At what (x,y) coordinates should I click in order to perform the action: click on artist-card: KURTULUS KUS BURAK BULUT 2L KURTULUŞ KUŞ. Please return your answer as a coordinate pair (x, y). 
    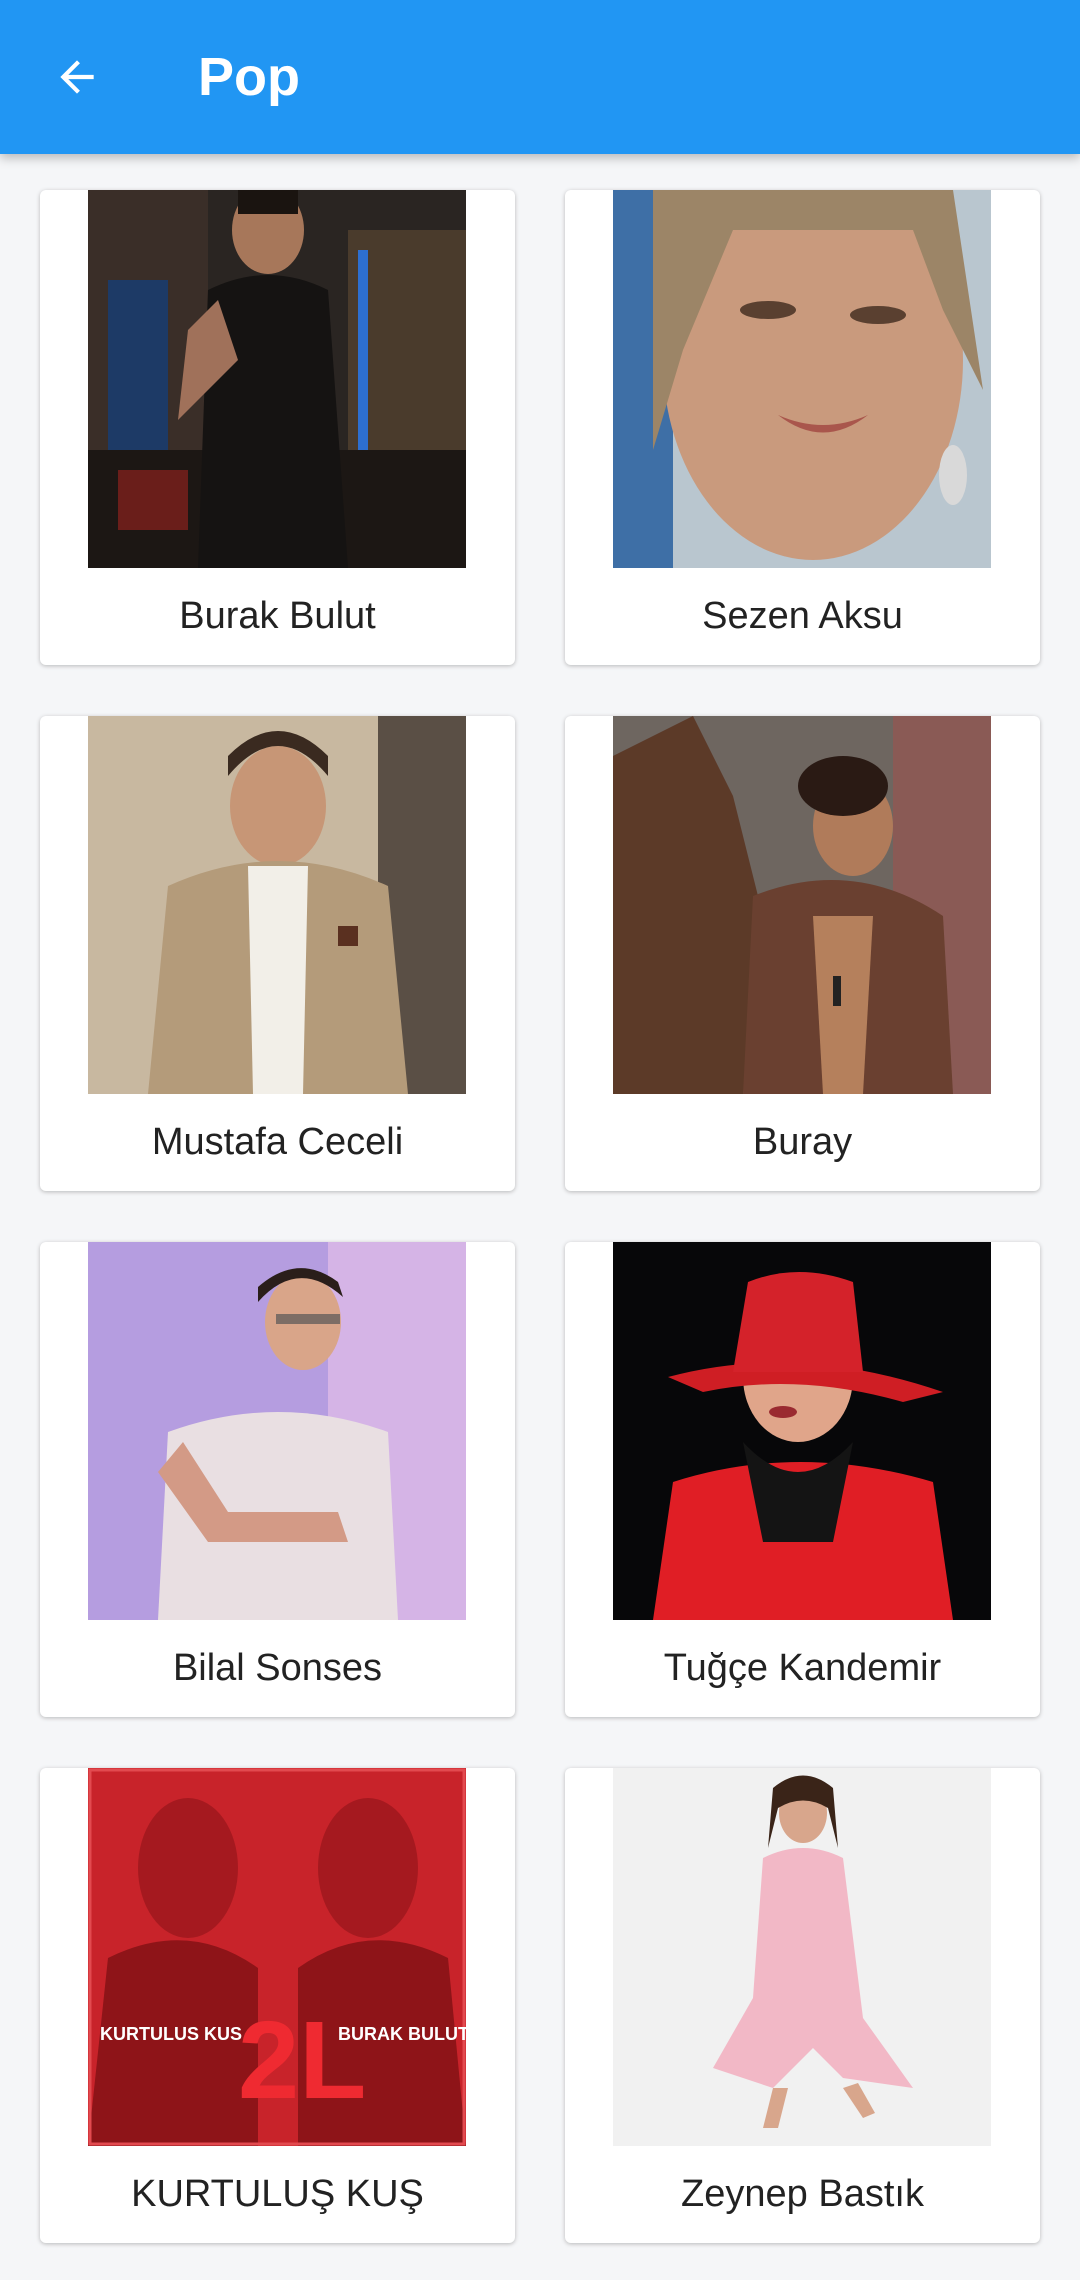
    Looking at the image, I should click on (277, 2005).